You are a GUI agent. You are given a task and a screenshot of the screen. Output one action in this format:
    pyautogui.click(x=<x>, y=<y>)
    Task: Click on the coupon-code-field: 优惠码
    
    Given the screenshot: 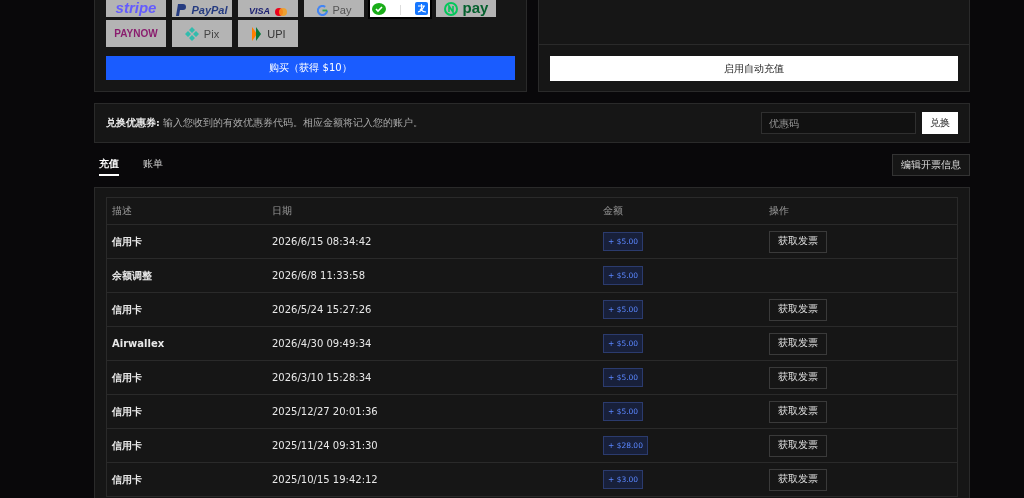 What is the action you would take?
    pyautogui.click(x=838, y=123)
    